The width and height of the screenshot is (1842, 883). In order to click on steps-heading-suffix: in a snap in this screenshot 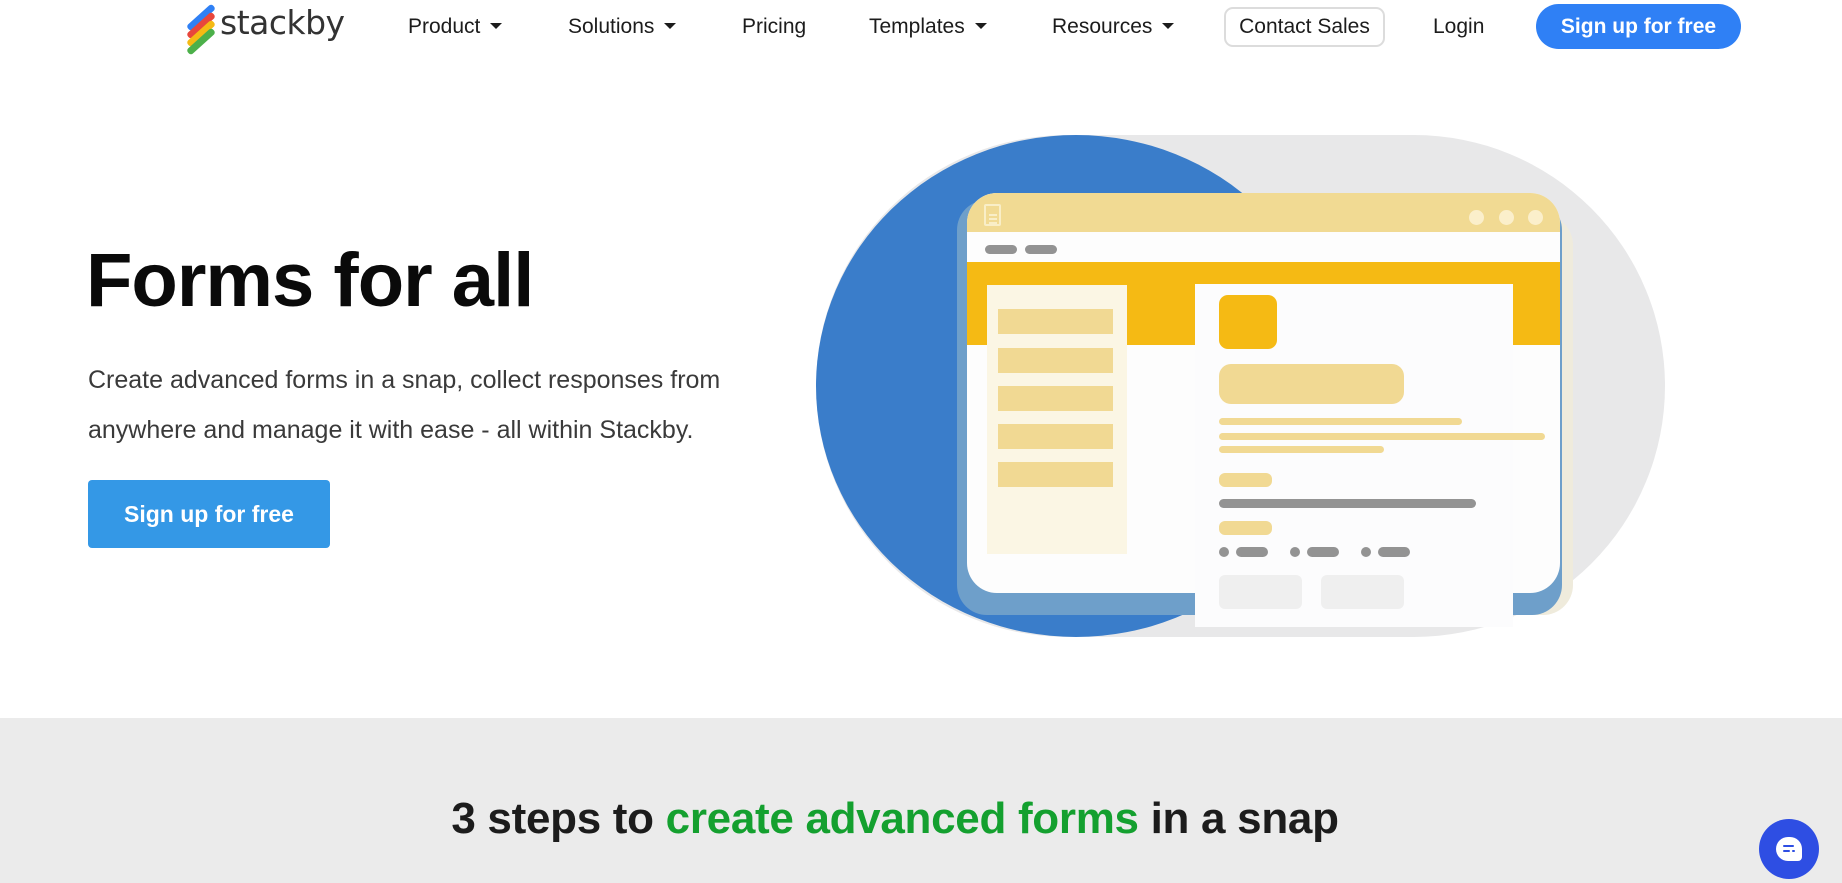, I will do `click(1238, 818)`.